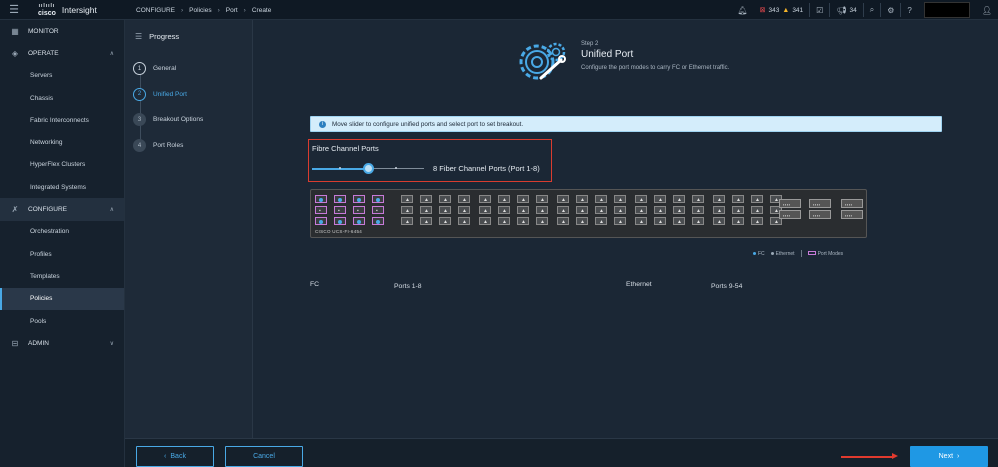 This screenshot has height=467, width=998. Describe the element at coordinates (846, 10) in the screenshot. I see `announcements-button: 📢︎ 34` at that location.